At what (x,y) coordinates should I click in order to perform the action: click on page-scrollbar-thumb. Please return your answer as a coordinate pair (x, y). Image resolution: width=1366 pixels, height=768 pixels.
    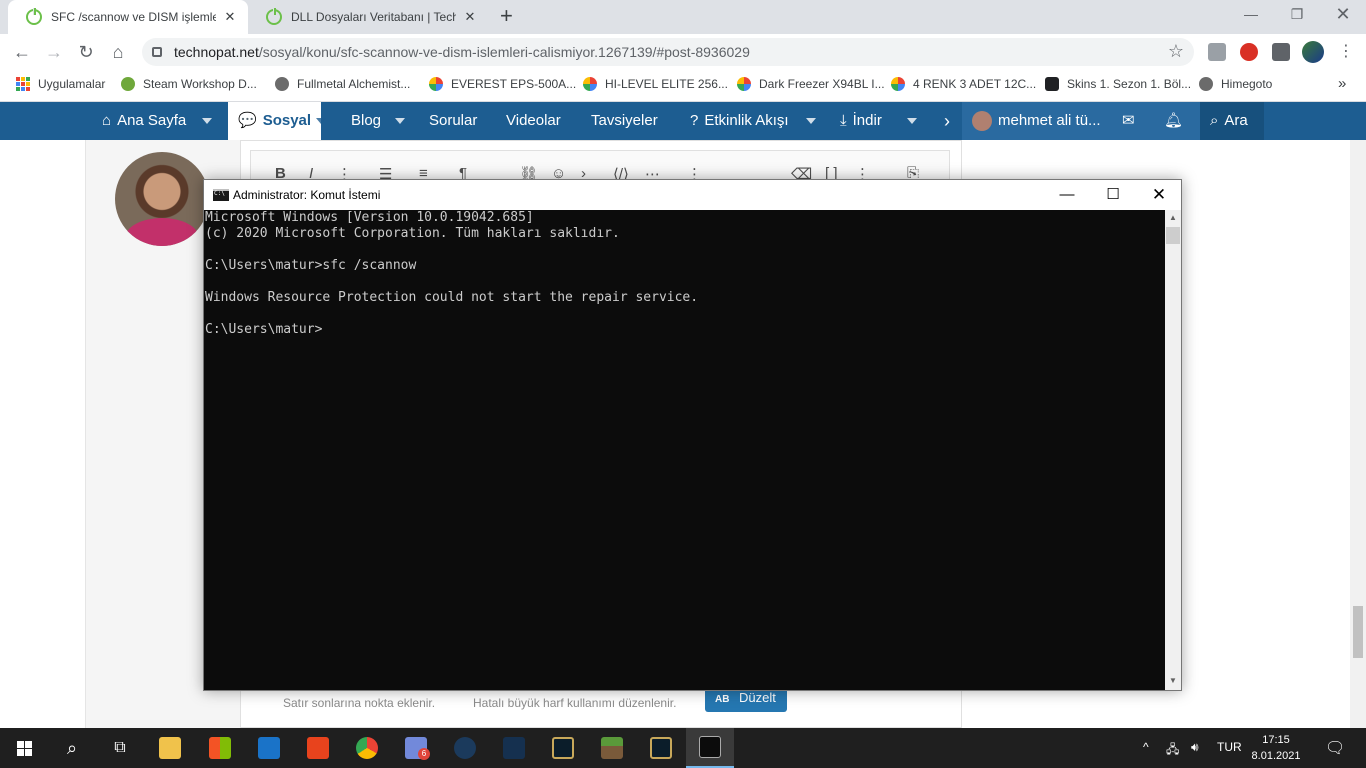
    Looking at the image, I should click on (1358, 632).